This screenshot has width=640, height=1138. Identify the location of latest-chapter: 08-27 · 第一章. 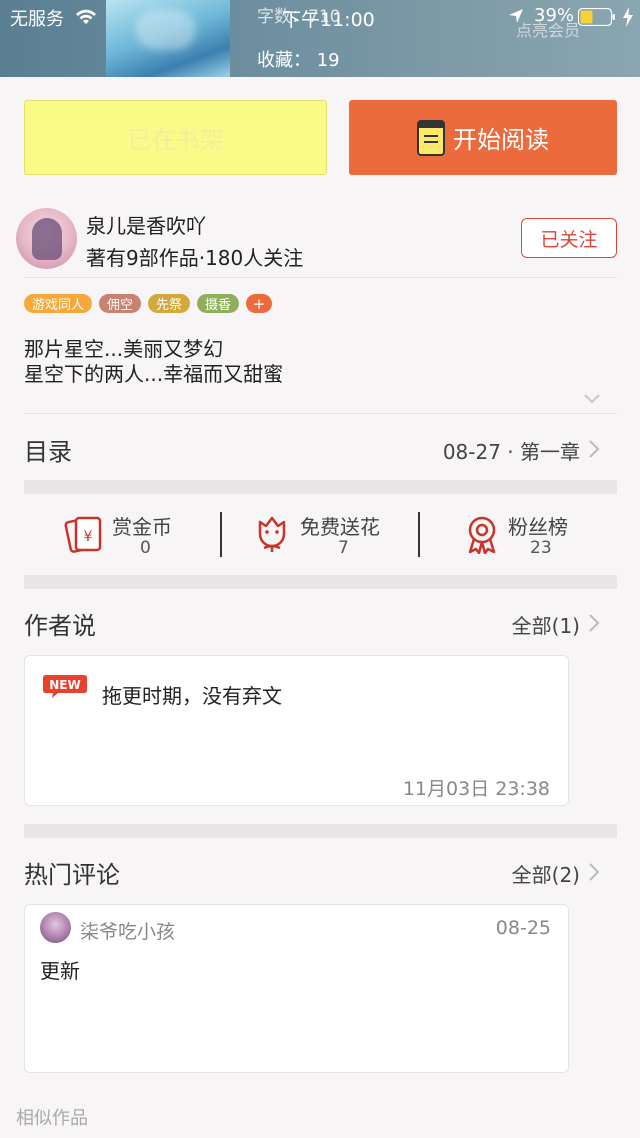
(511, 452).